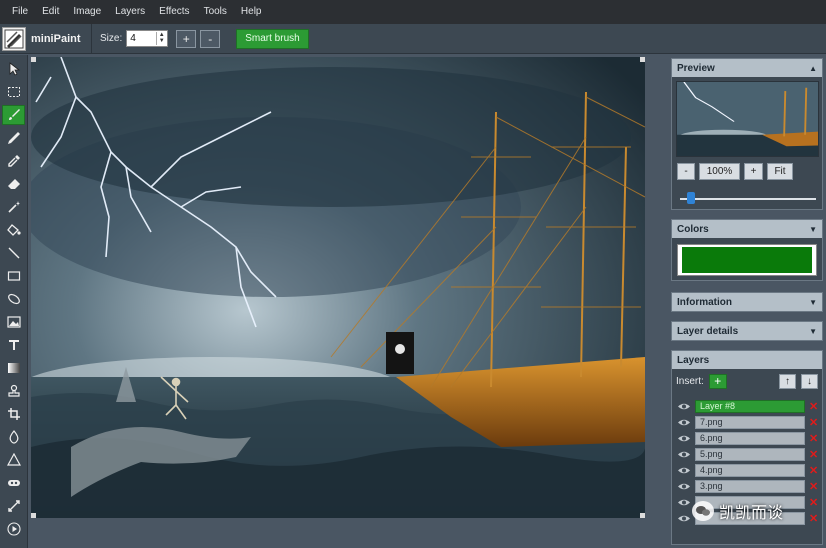  What do you see at coordinates (737, 511) in the screenshot?
I see `watermark: 凯凯而谈` at bounding box center [737, 511].